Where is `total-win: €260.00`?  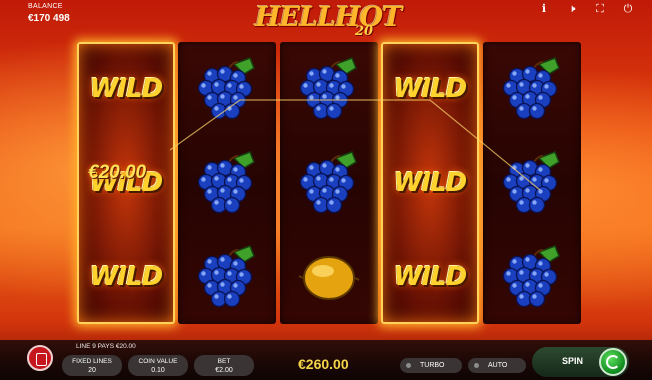 total-win: €260.00 is located at coordinates (323, 364).